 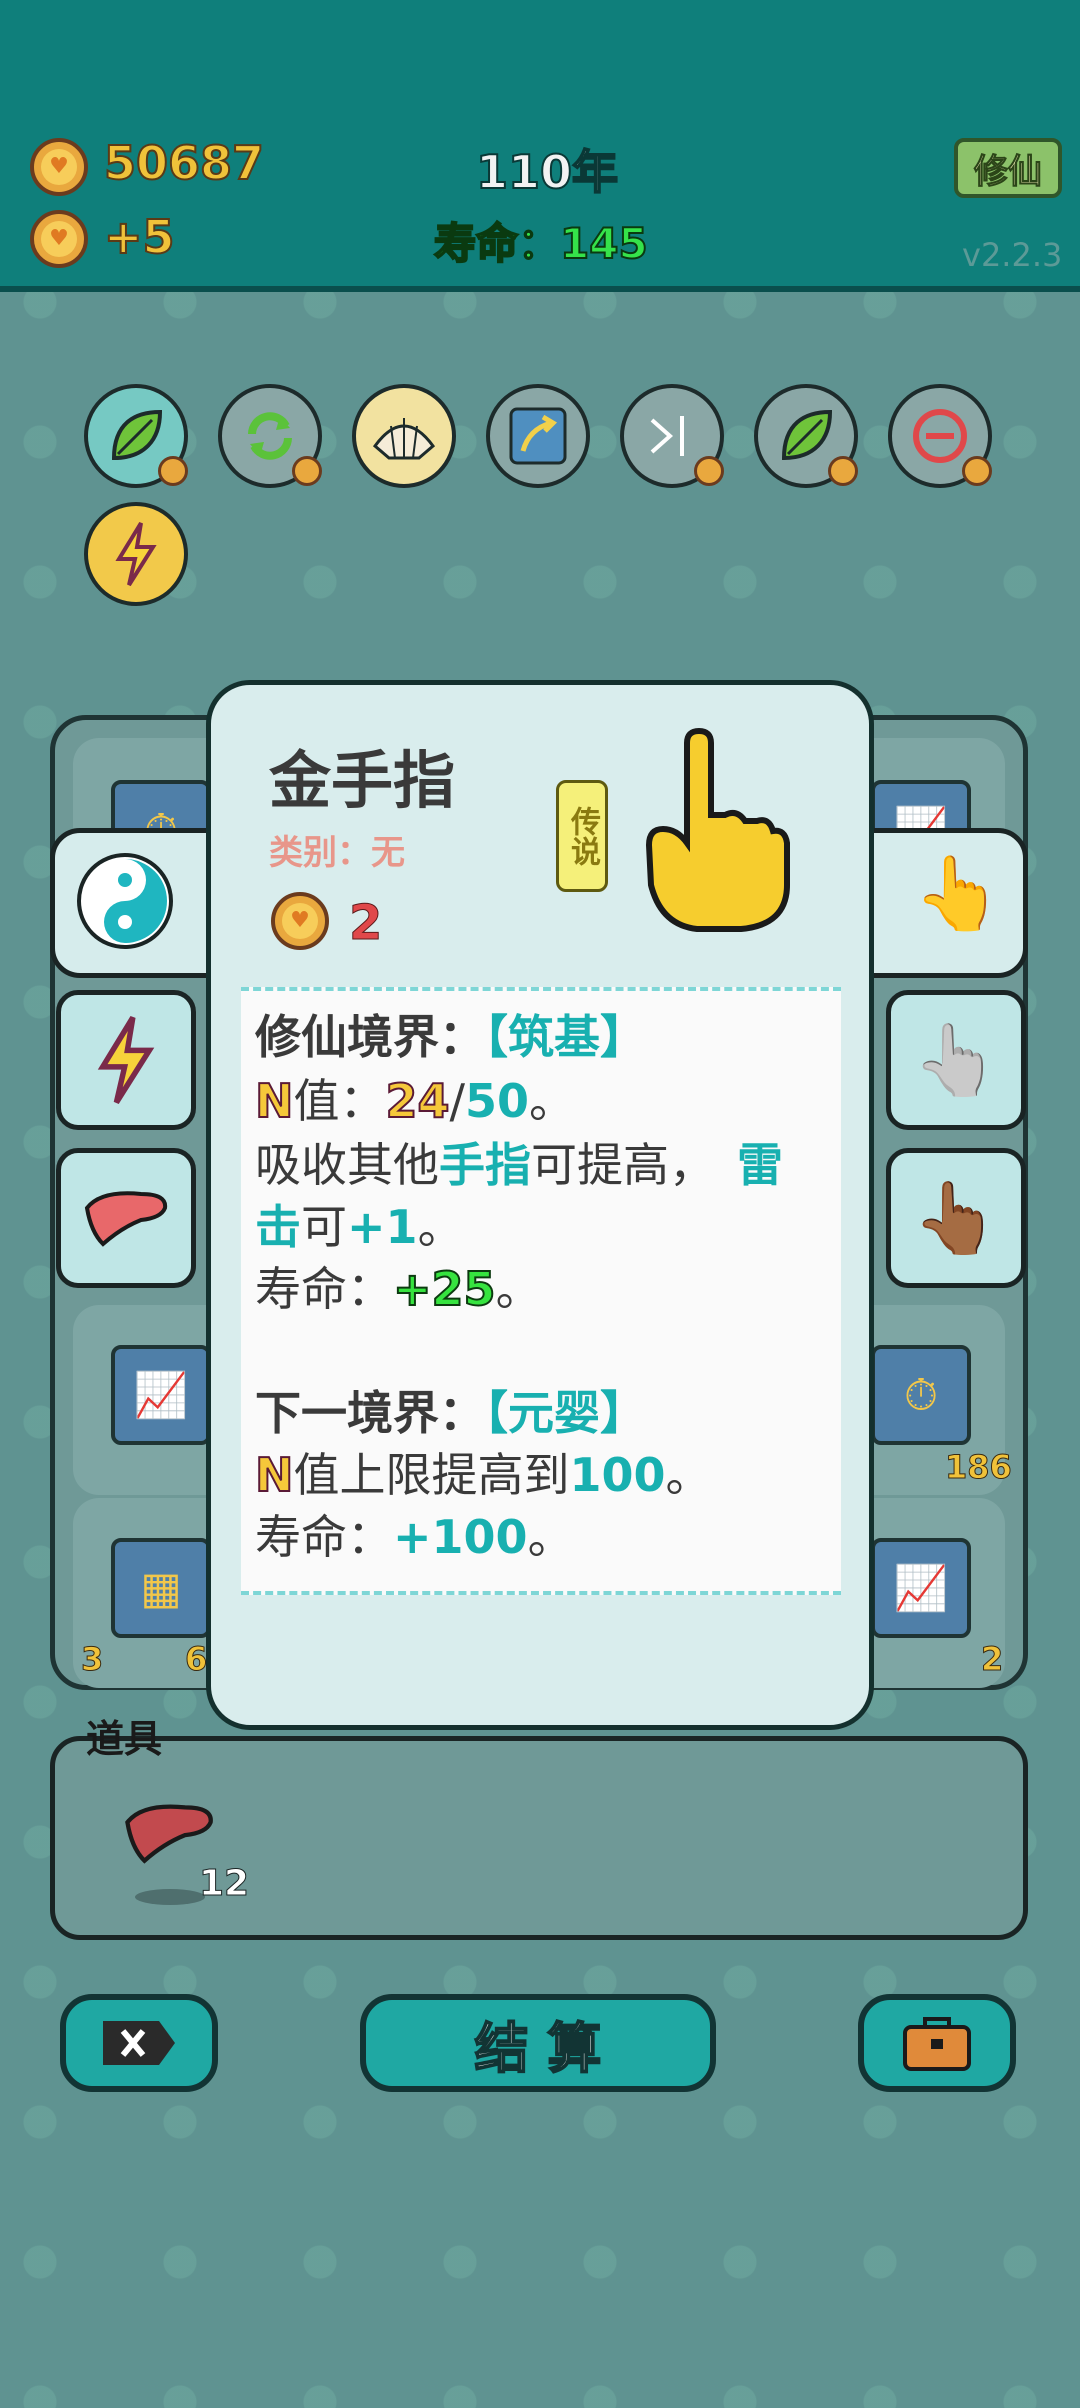 What do you see at coordinates (126, 1060) in the screenshot?
I see `lightning-card` at bounding box center [126, 1060].